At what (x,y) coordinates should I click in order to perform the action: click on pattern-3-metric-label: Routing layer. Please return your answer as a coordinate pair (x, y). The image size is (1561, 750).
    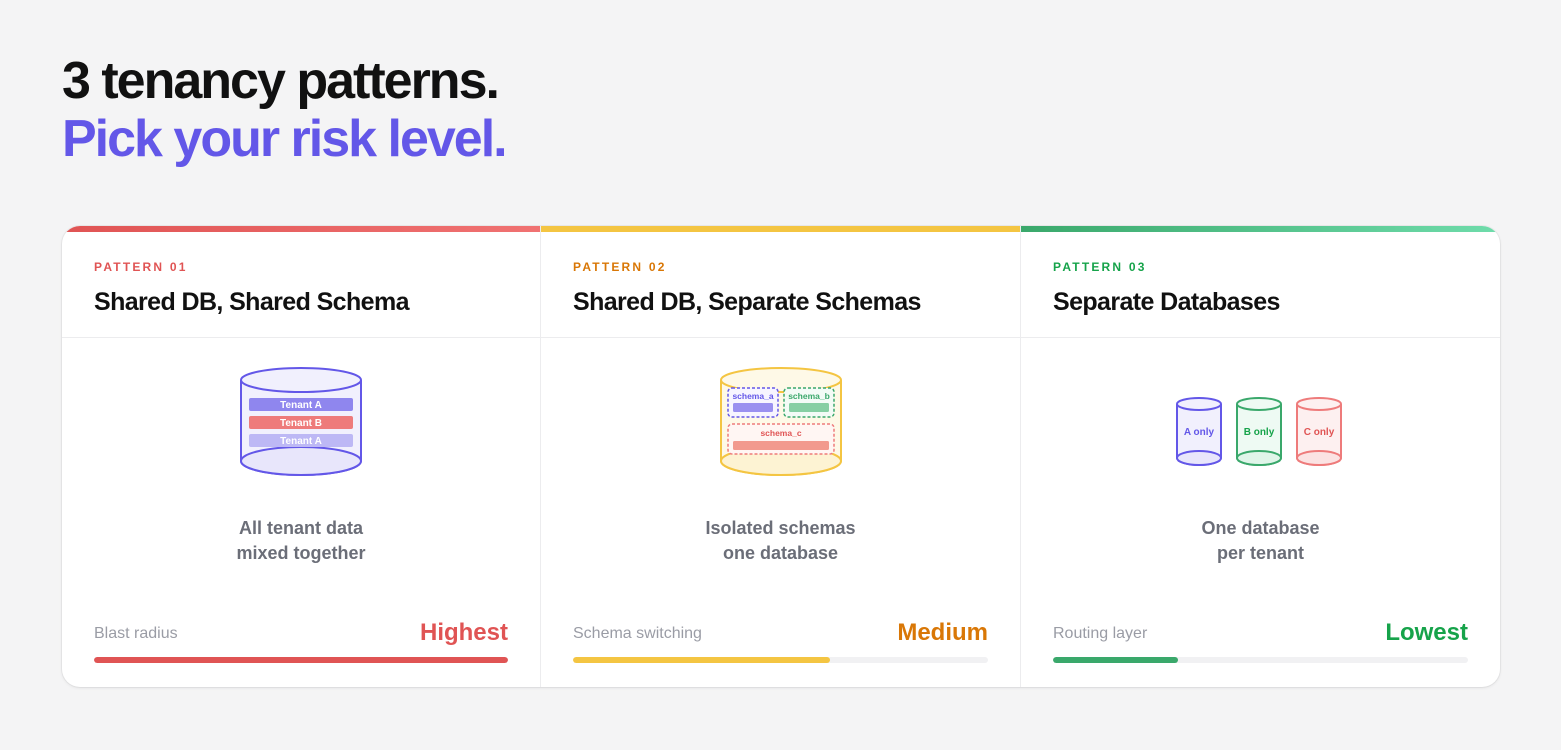
    Looking at the image, I should click on (1100, 633).